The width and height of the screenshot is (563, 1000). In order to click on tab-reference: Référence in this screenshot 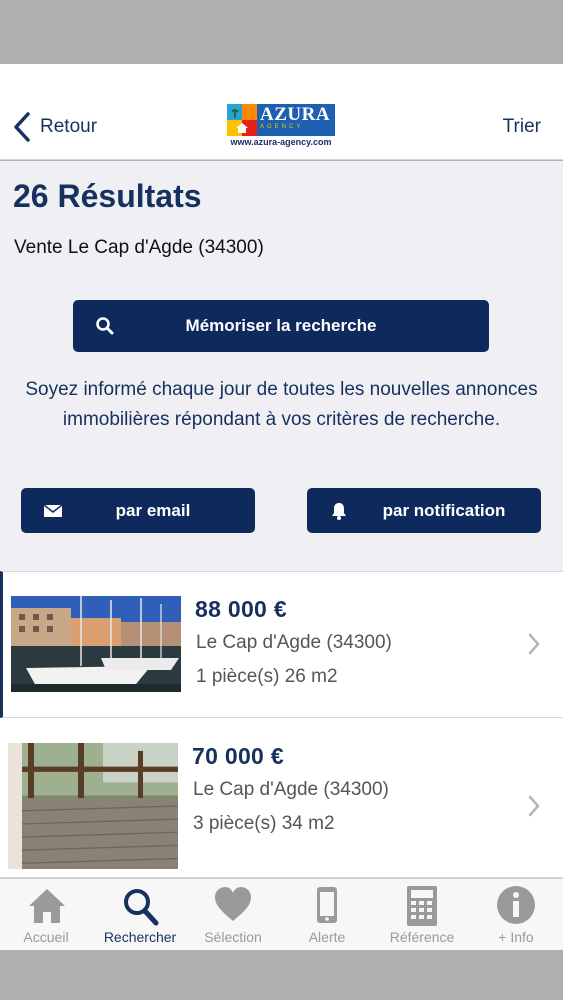, I will do `click(422, 915)`.